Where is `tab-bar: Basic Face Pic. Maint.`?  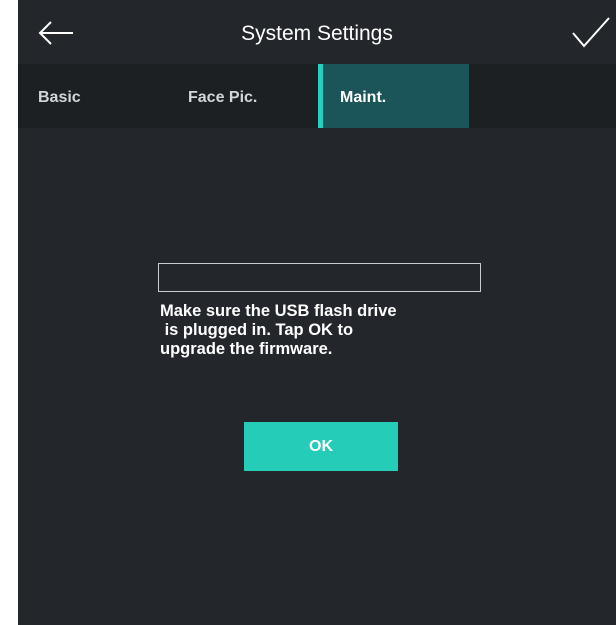
tab-bar: Basic Face Pic. Maint. is located at coordinates (317, 96).